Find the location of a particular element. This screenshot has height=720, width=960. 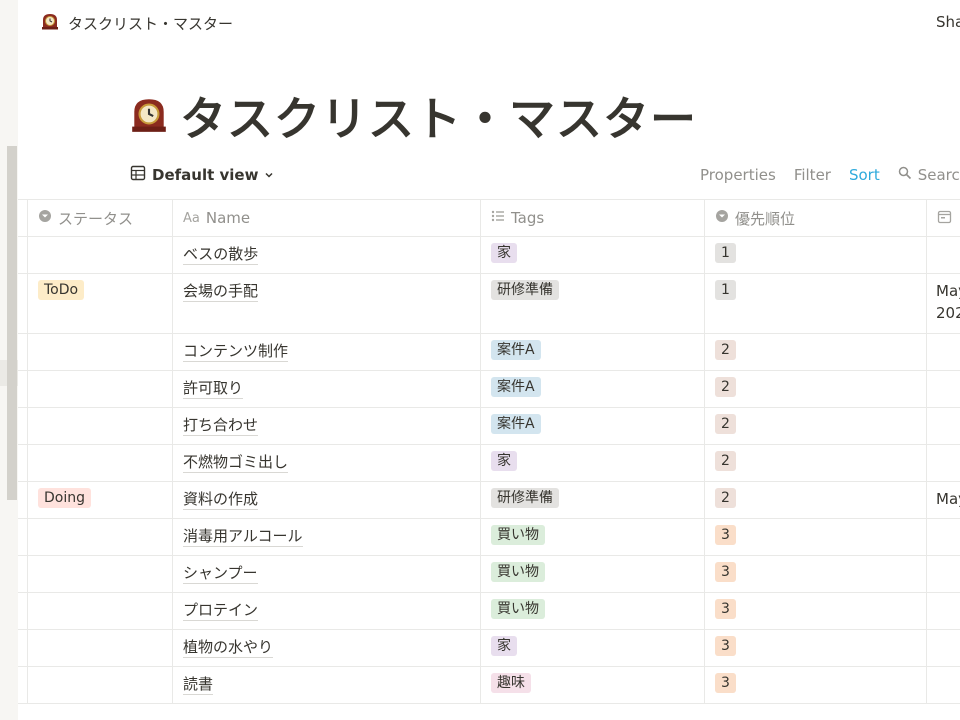

table-row: コンテンツ制作 案件A 2 is located at coordinates (489, 352).